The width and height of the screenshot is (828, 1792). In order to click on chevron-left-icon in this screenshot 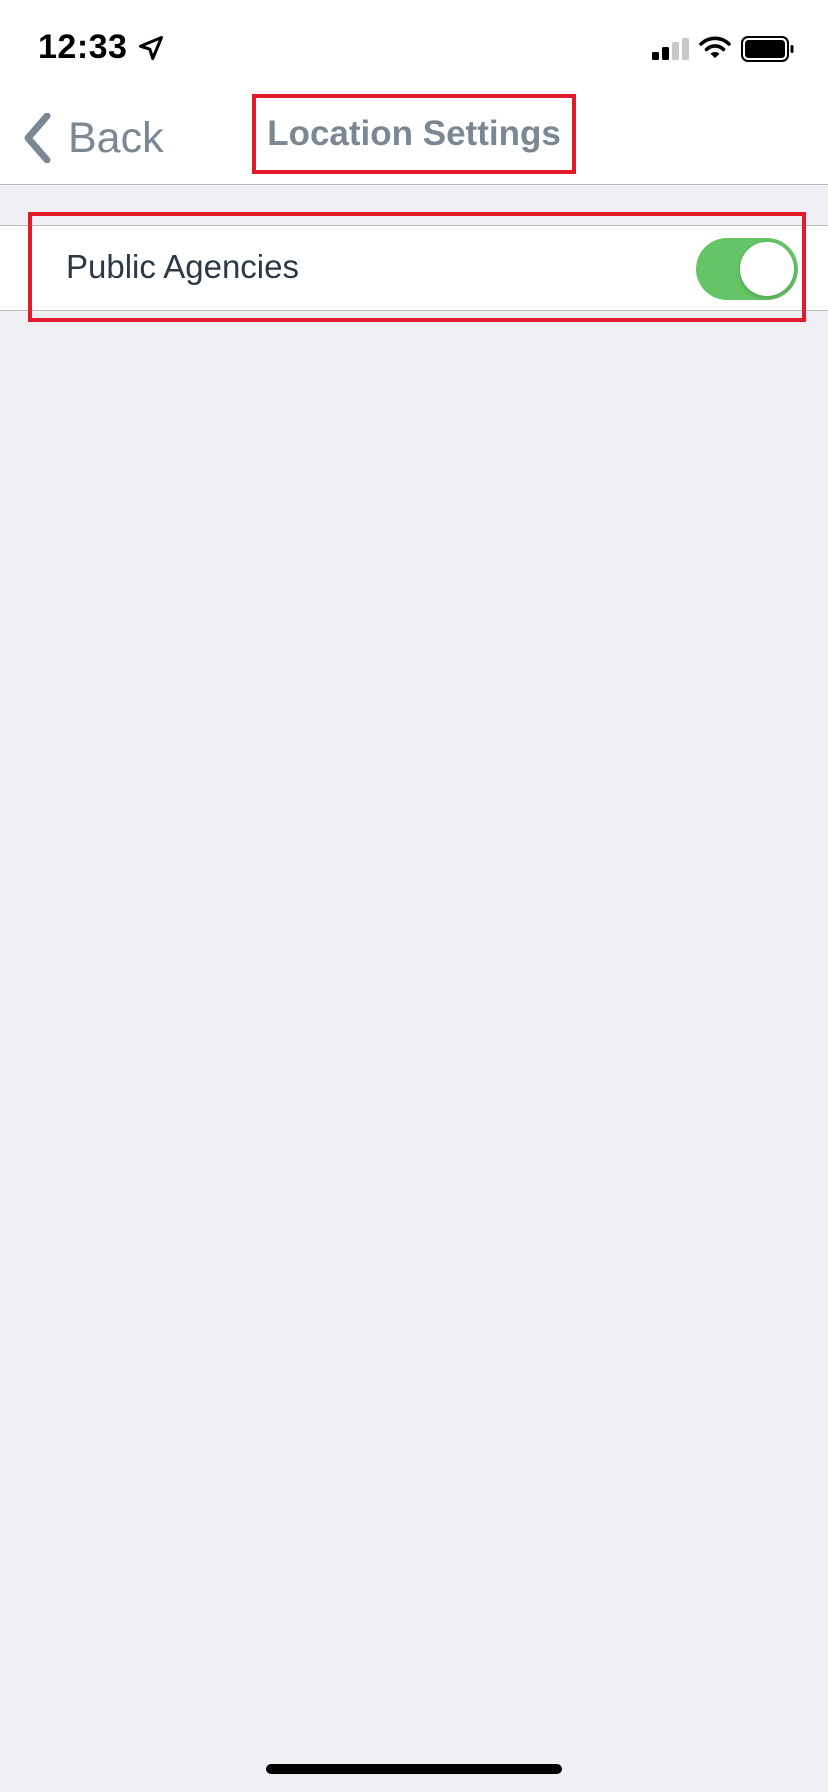, I will do `click(37, 138)`.